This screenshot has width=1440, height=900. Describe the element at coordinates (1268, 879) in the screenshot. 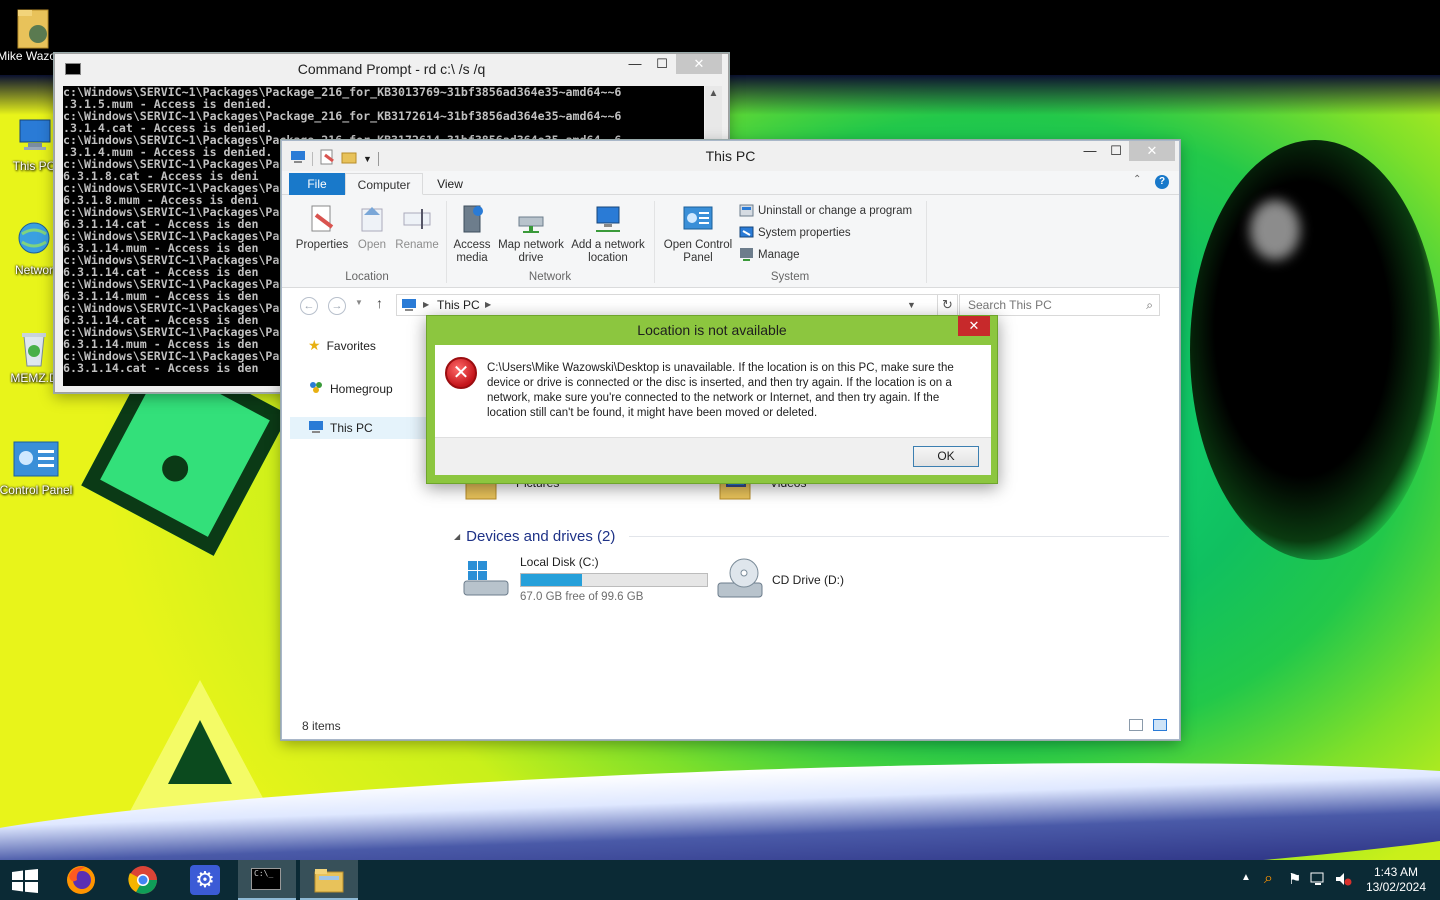

I see `search-tray-icon: ⌕` at that location.